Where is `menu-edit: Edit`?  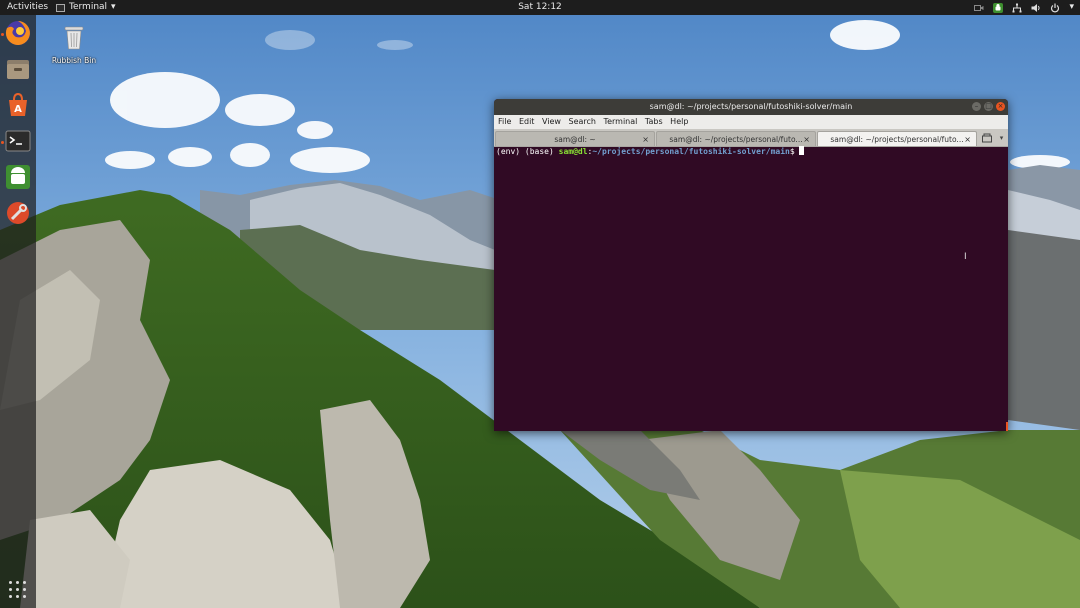
menu-edit: Edit is located at coordinates (525, 122).